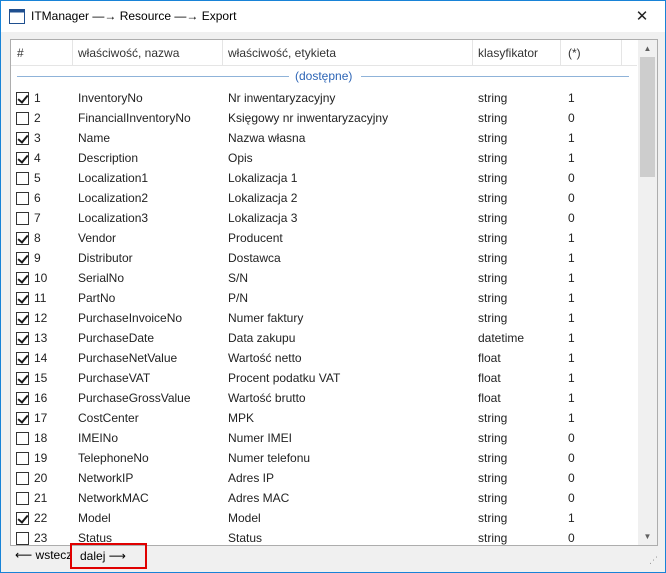 Image resolution: width=666 pixels, height=573 pixels. What do you see at coordinates (324, 419) in the screenshot?
I see `table-row: 17 CostCenter MPK string 1` at bounding box center [324, 419].